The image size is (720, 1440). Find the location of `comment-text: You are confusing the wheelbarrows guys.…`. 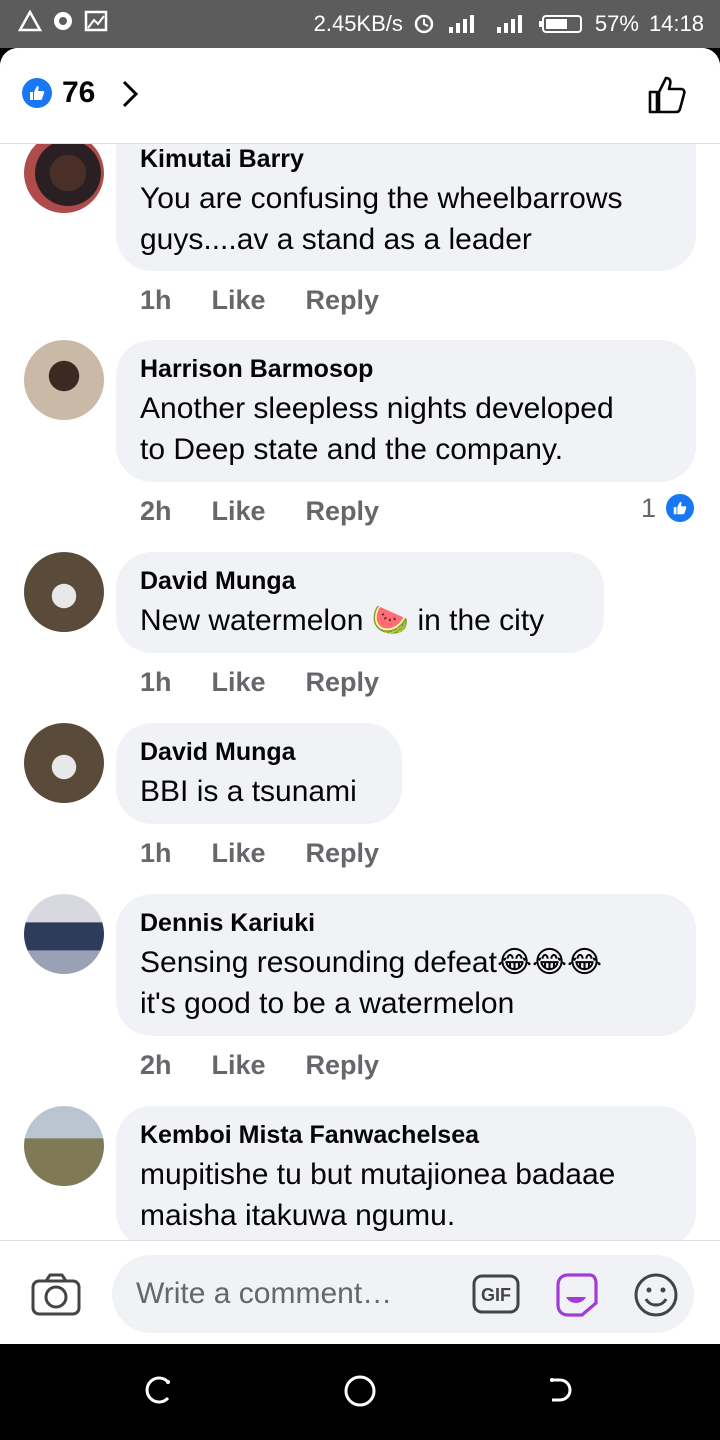

comment-text: You are confusing the wheelbarrows guys.… is located at coordinates (406, 219).